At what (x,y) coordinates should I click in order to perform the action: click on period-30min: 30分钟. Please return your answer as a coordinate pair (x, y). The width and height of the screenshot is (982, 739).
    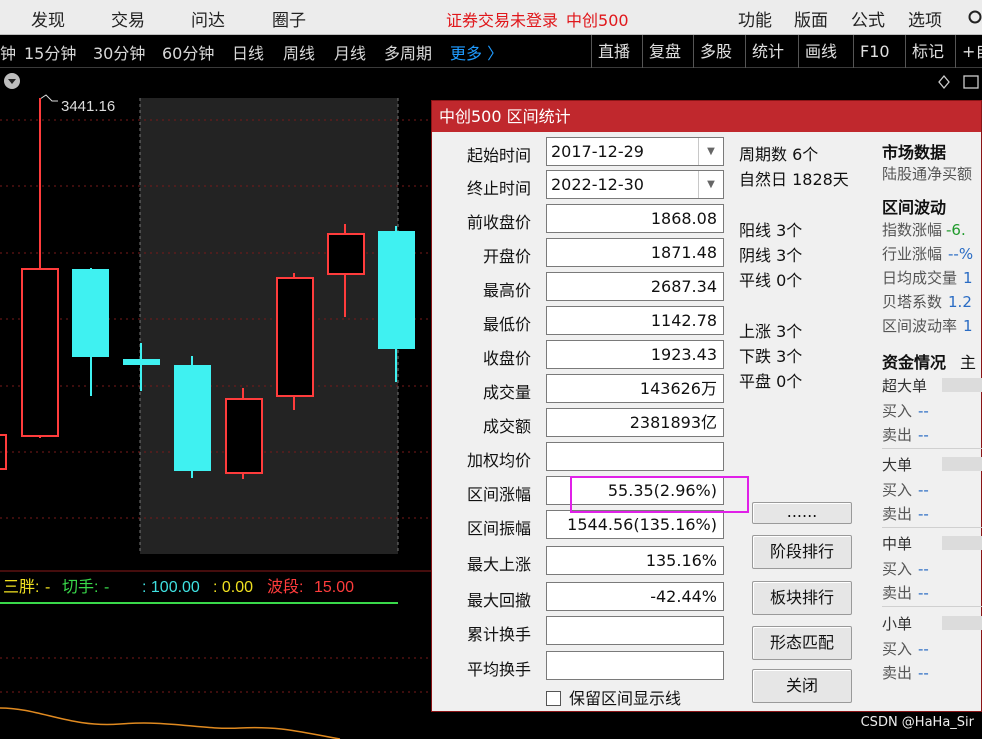
    Looking at the image, I should click on (119, 52).